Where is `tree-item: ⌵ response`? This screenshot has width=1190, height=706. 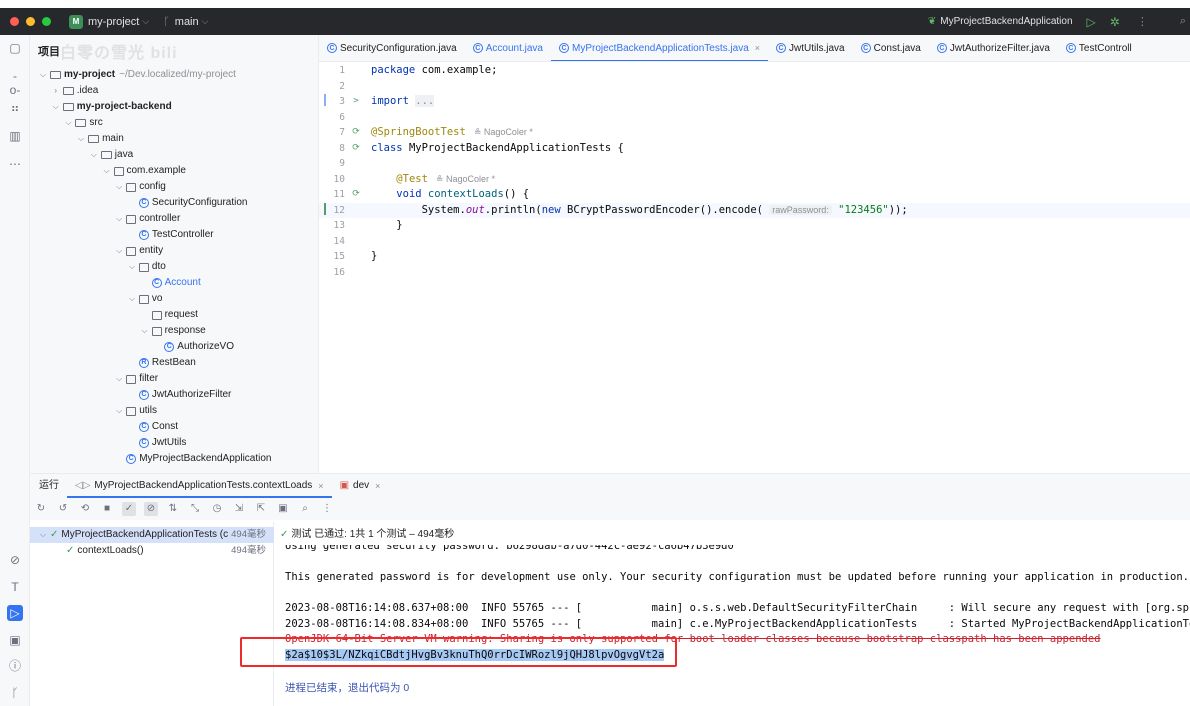
tree-item: ⌵ response is located at coordinates (173, 331).